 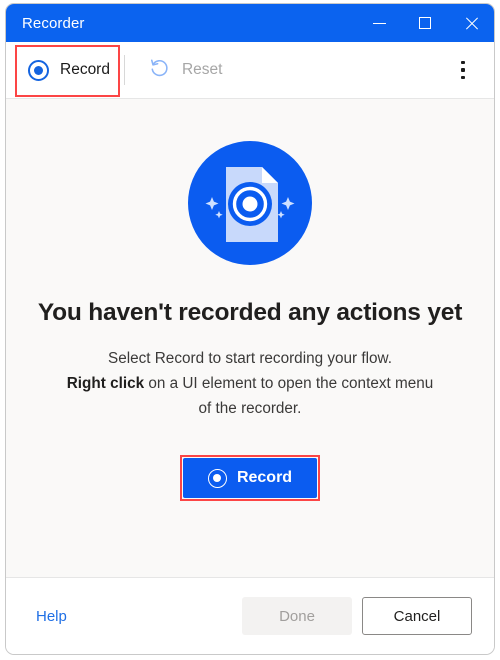 What do you see at coordinates (264, 477) in the screenshot?
I see `record-button-label: Record` at bounding box center [264, 477].